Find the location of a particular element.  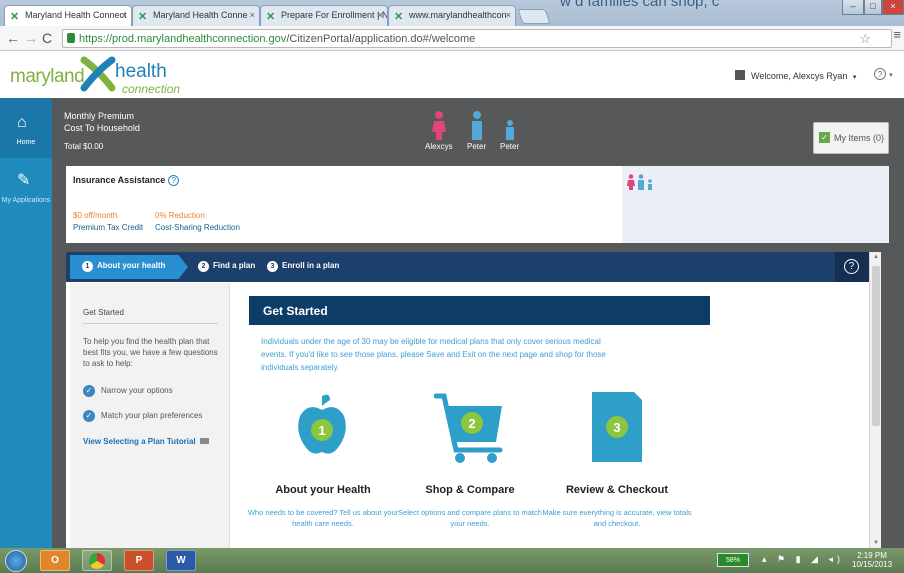

nav-item-my-applications: ✎ My Applications is located at coordinates (26, 193).